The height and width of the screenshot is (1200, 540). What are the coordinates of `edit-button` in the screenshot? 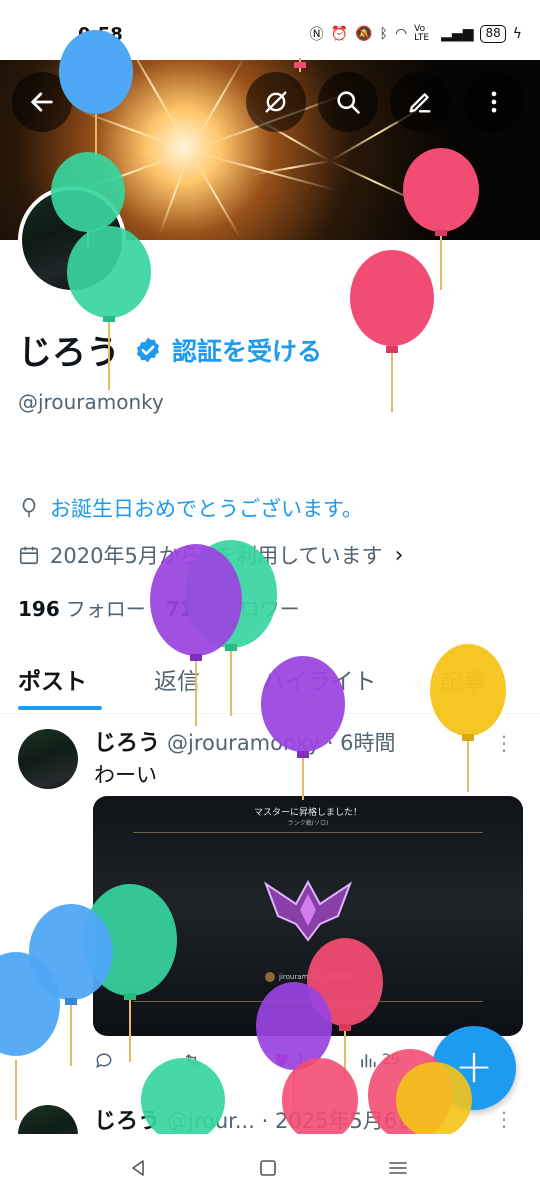 It's located at (420, 102).